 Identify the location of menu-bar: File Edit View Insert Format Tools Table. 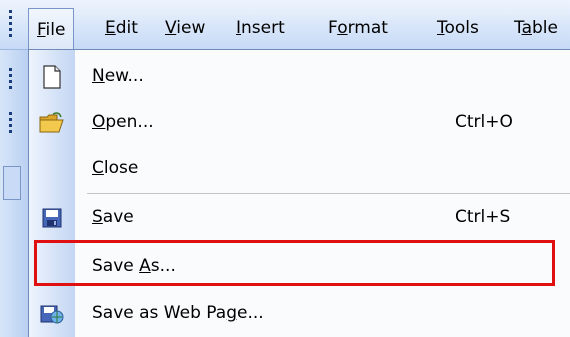
(285, 25).